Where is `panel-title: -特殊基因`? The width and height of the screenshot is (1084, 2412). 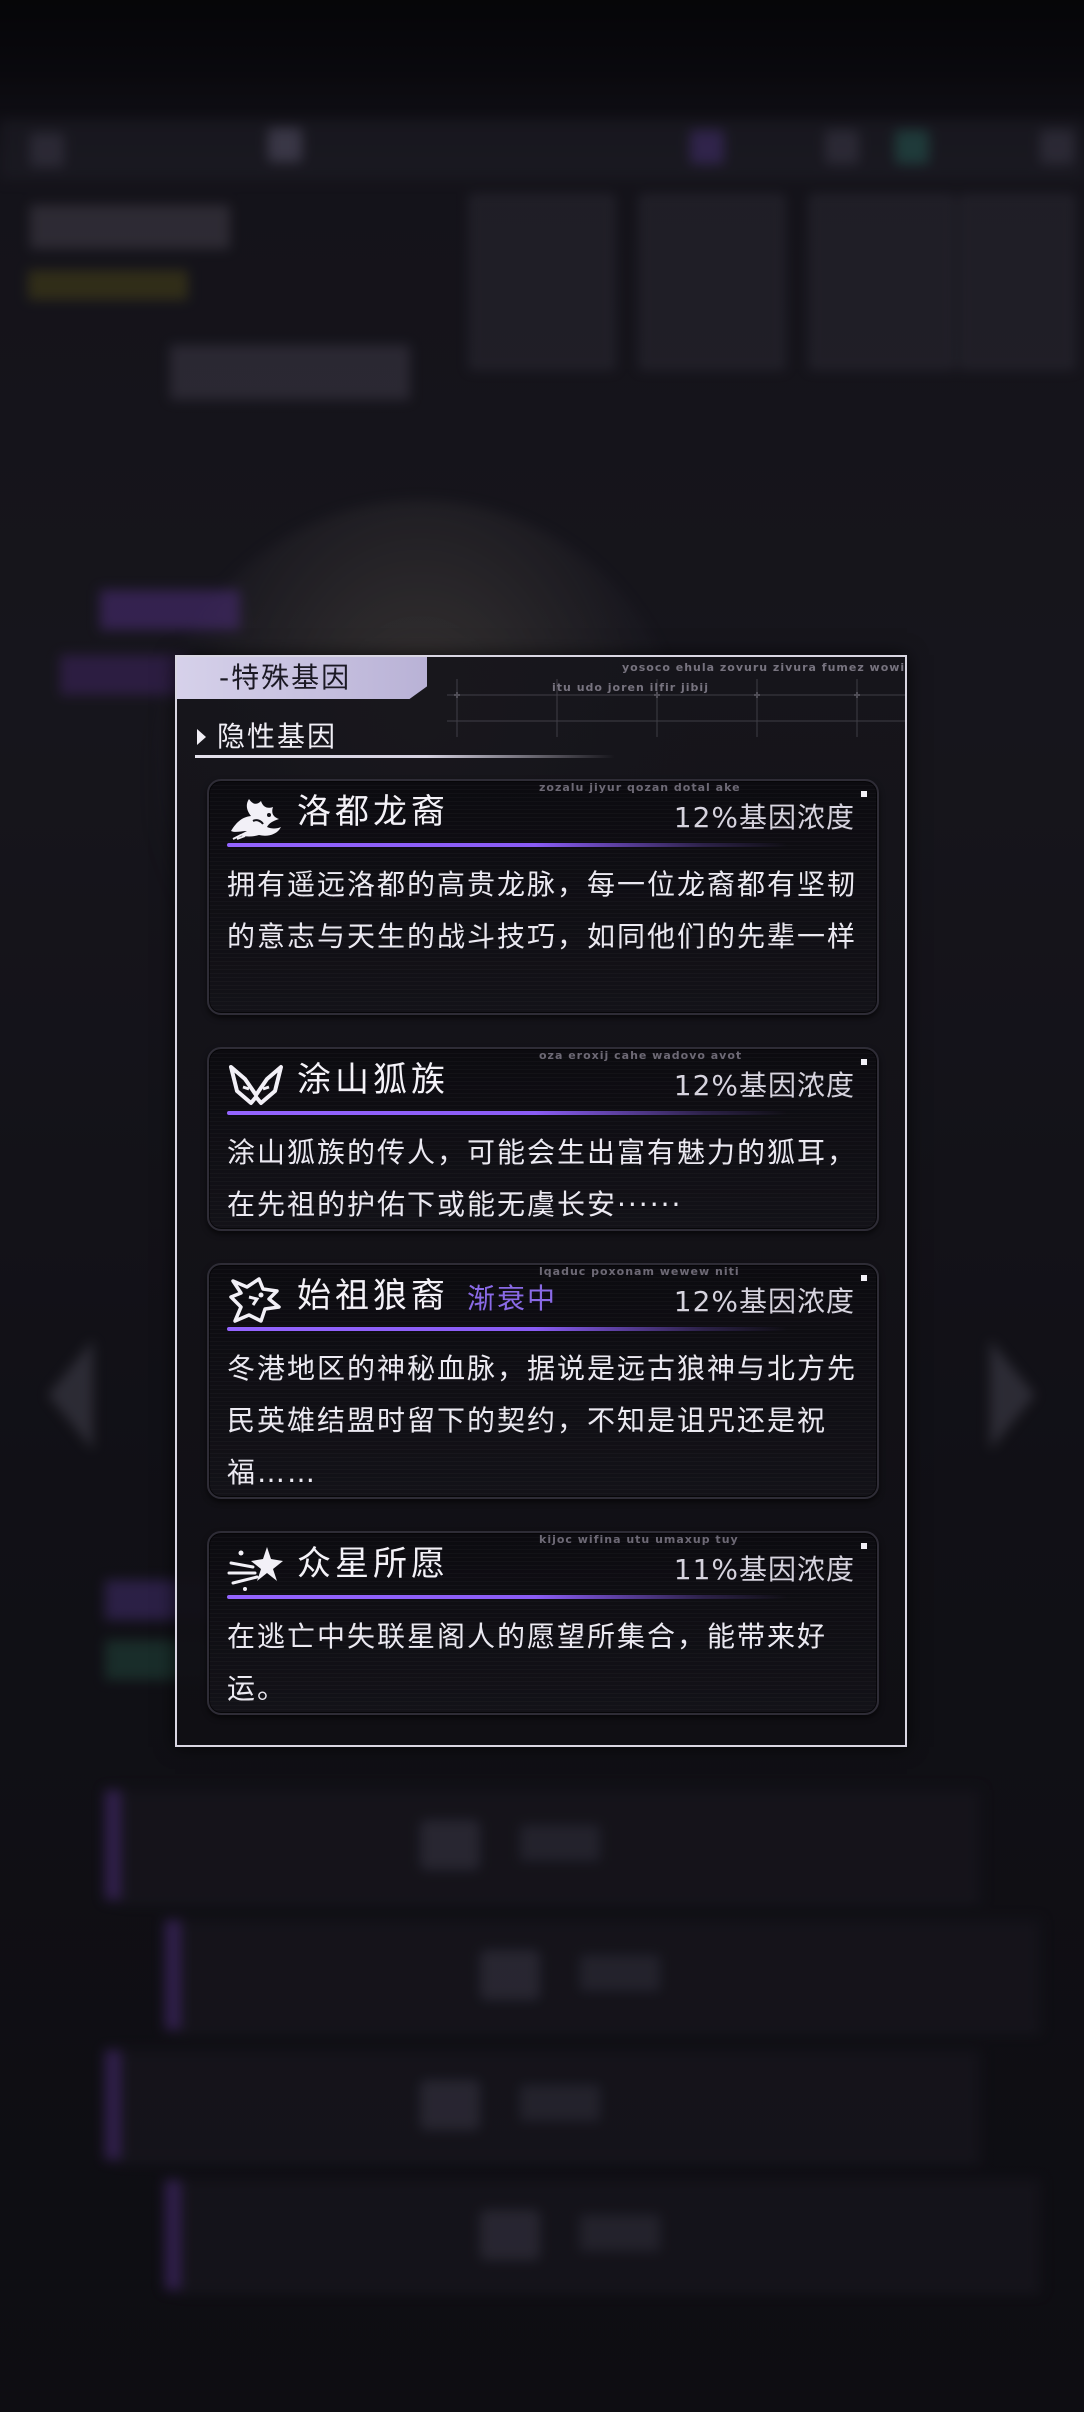
panel-title: -特殊基因 is located at coordinates (285, 677).